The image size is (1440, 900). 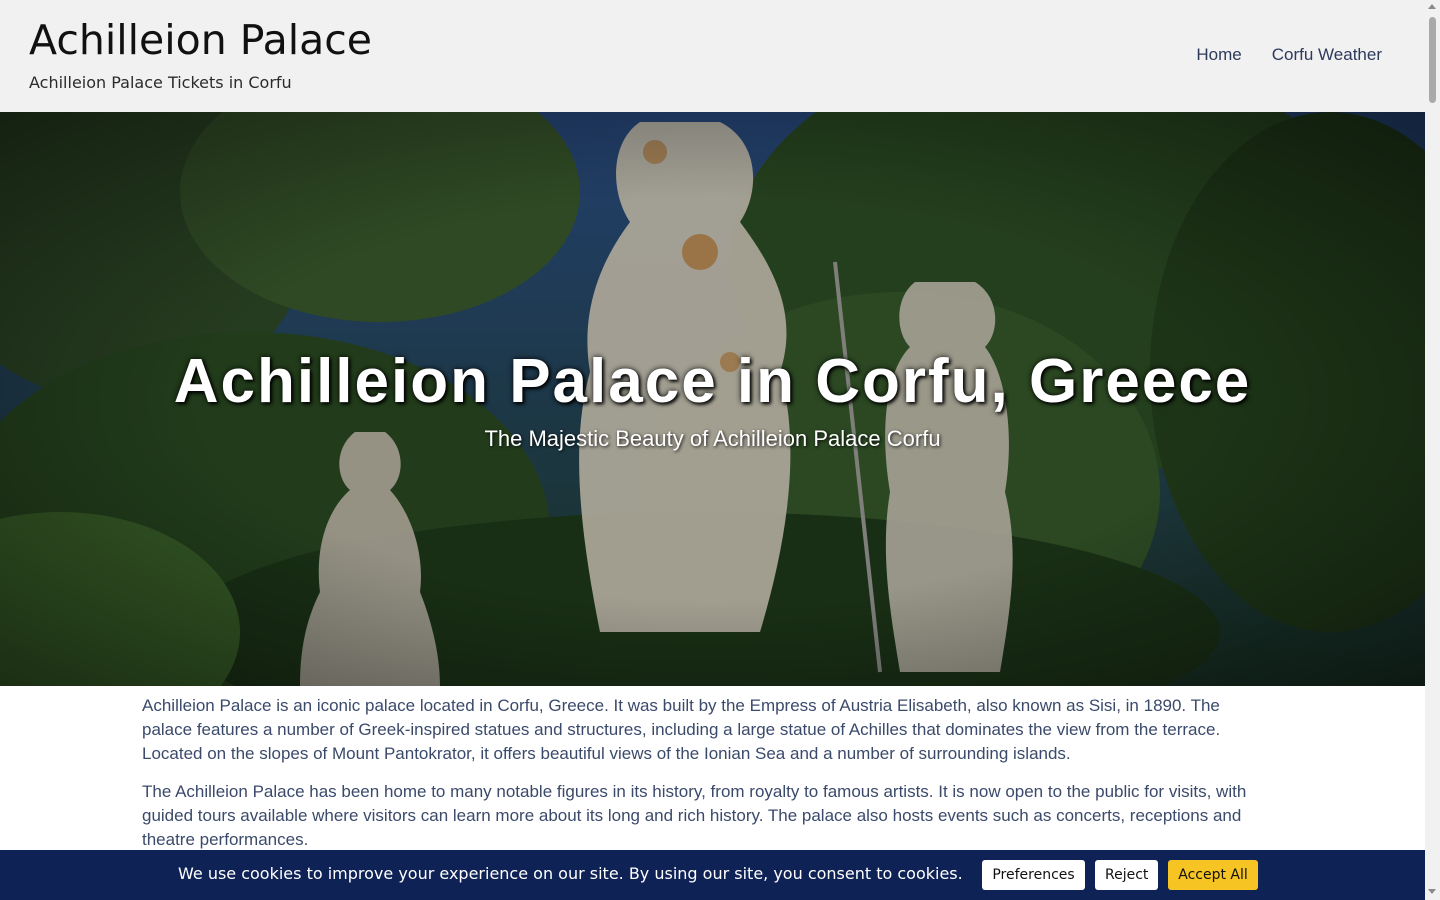 I want to click on cookie-accept-all-button: Accept All, so click(x=1213, y=875).